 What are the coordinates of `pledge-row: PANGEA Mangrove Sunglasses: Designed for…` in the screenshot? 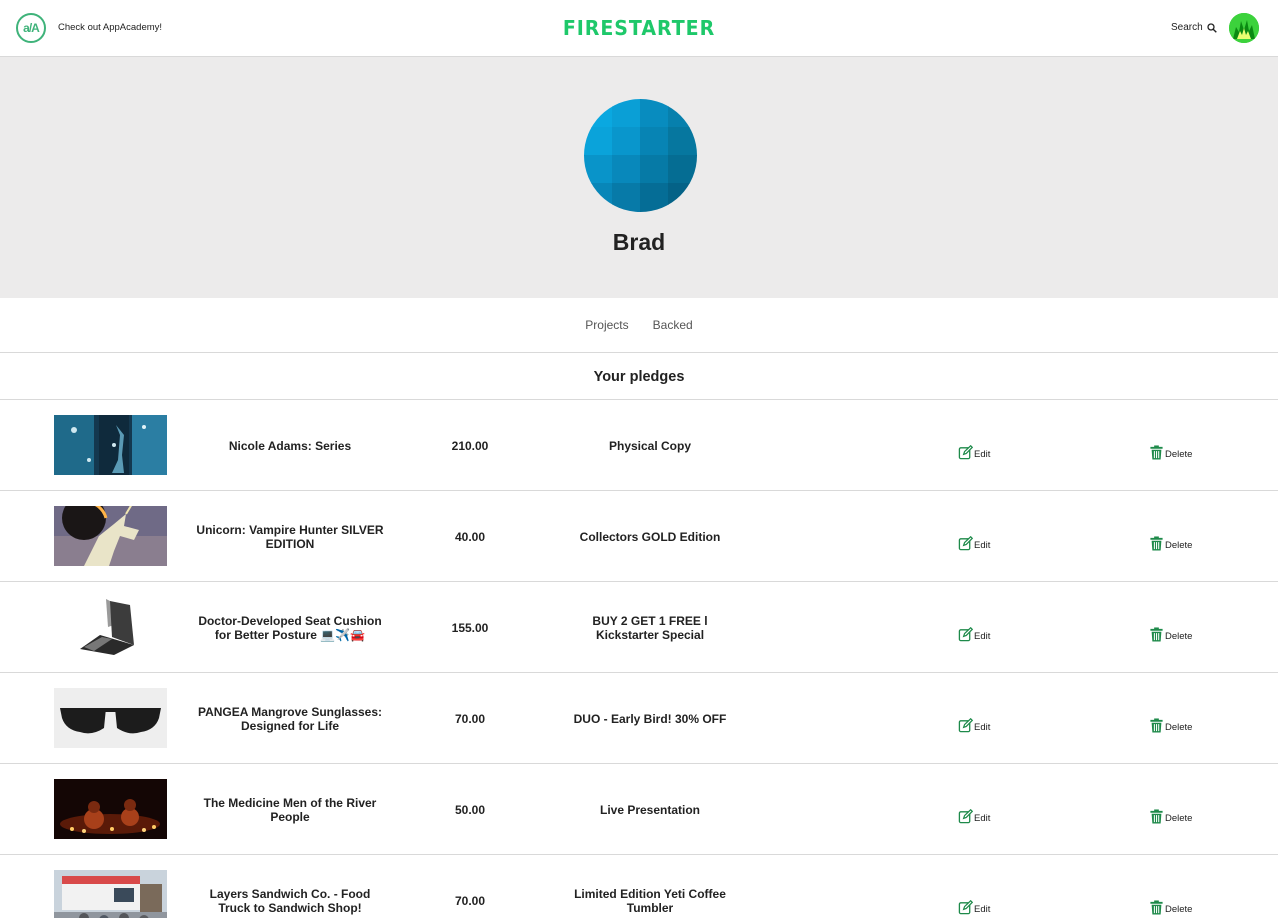 It's located at (639, 718).